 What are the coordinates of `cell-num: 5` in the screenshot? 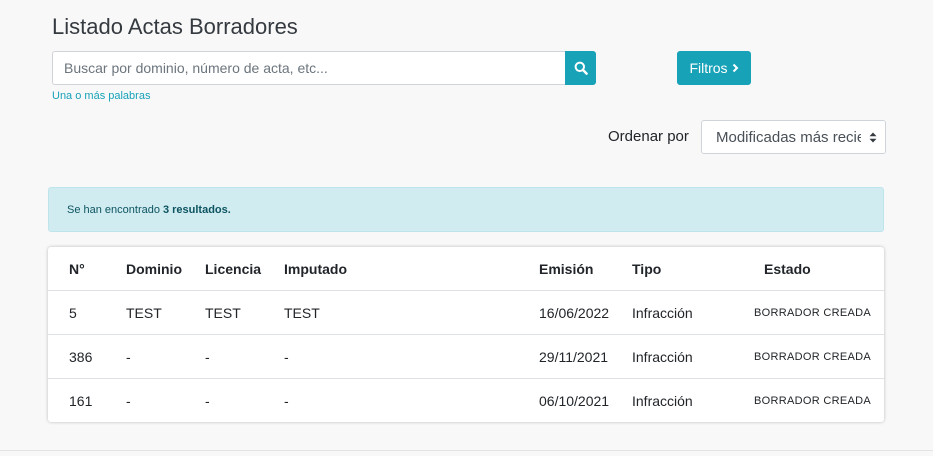 It's located at (87, 312).